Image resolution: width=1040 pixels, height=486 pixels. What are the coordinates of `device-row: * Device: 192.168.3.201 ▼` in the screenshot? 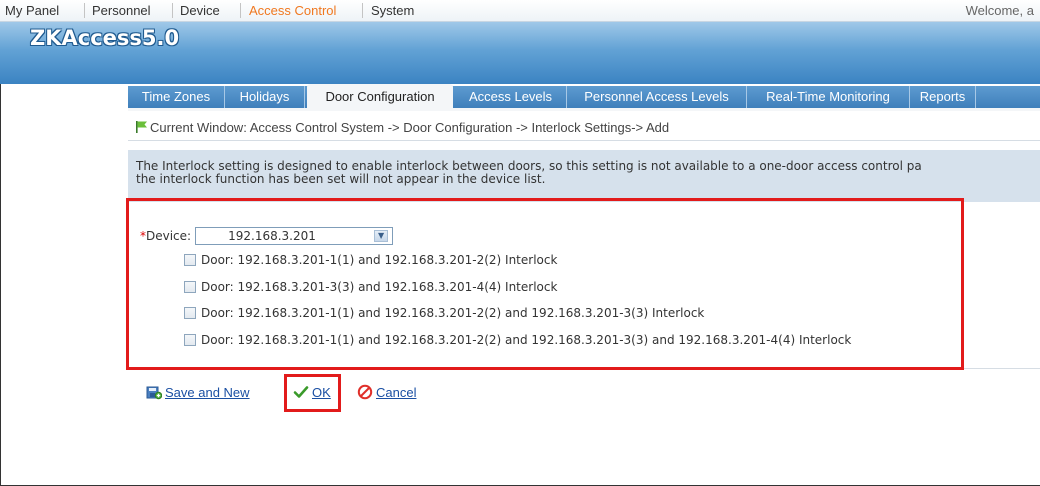 It's located at (267, 236).